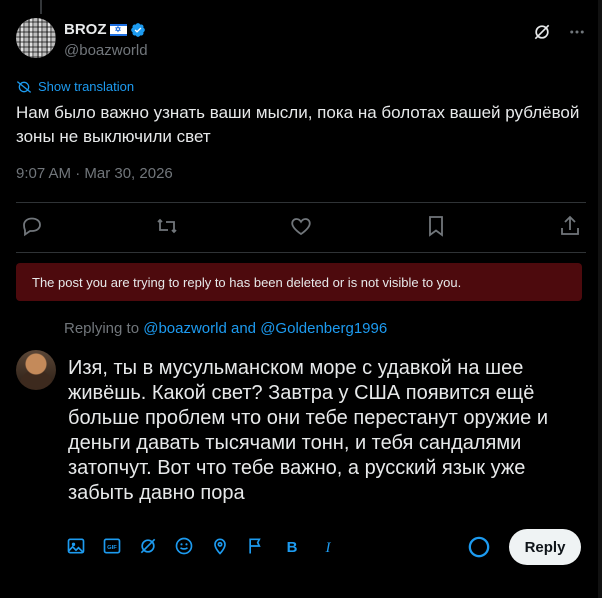  I want to click on svg-text: GIF, so click(112, 548).